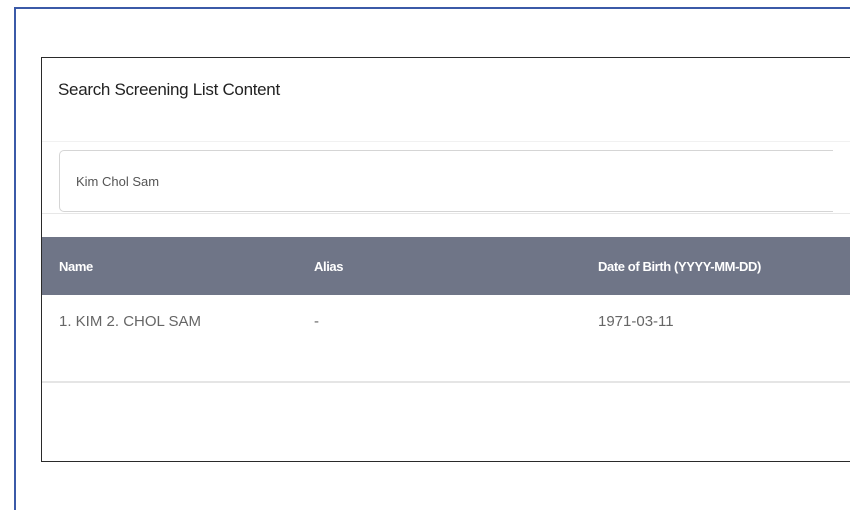 This screenshot has width=850, height=510. I want to click on column-header-dob: Date of Birth (YYYY-MM-DD), so click(724, 266).